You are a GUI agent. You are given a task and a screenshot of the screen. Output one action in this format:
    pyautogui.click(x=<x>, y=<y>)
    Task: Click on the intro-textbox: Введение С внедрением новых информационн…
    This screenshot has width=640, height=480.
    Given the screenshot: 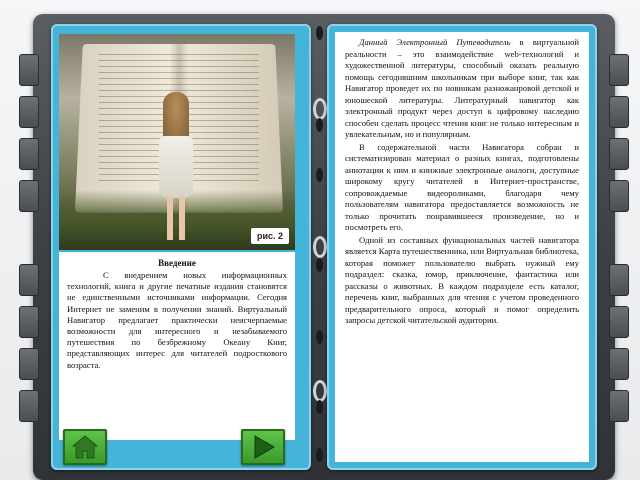 What is the action you would take?
    pyautogui.click(x=177, y=346)
    